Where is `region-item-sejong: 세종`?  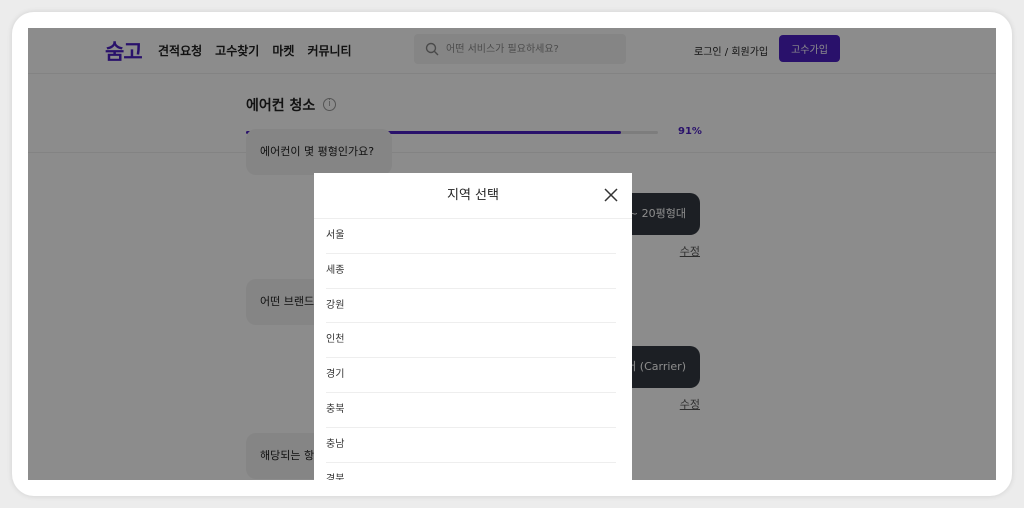 region-item-sejong: 세종 is located at coordinates (471, 271).